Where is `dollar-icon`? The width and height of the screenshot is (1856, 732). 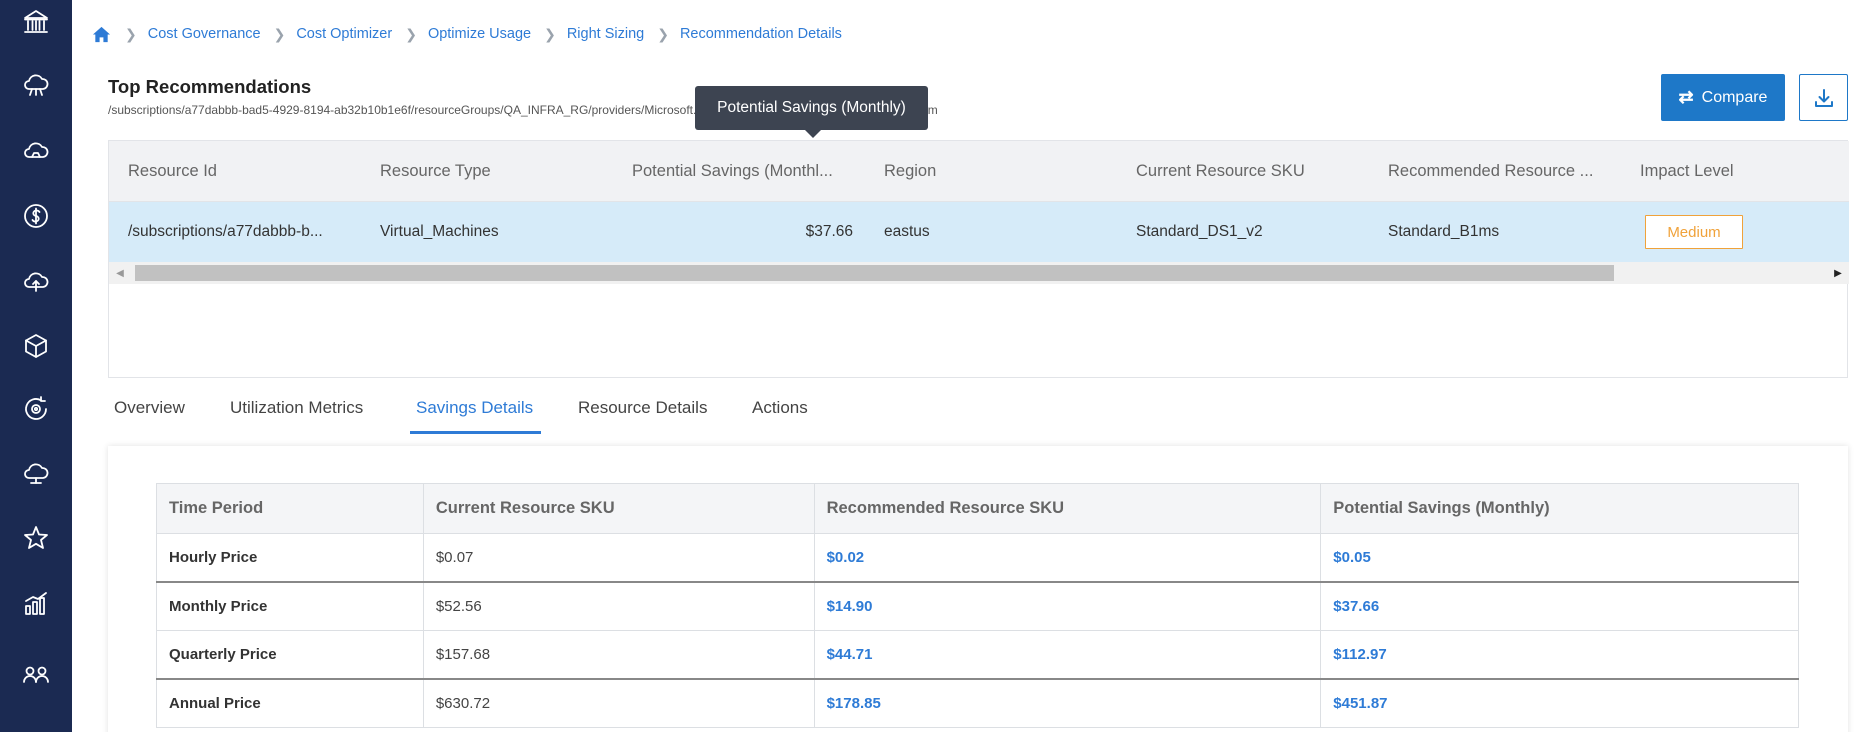 dollar-icon is located at coordinates (36, 216).